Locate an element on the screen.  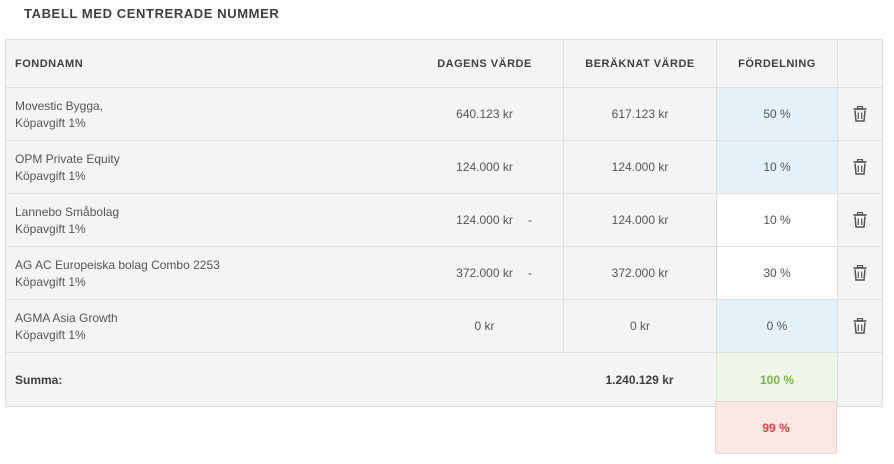
beraknat-varde: 617.123 kr is located at coordinates (639, 114).